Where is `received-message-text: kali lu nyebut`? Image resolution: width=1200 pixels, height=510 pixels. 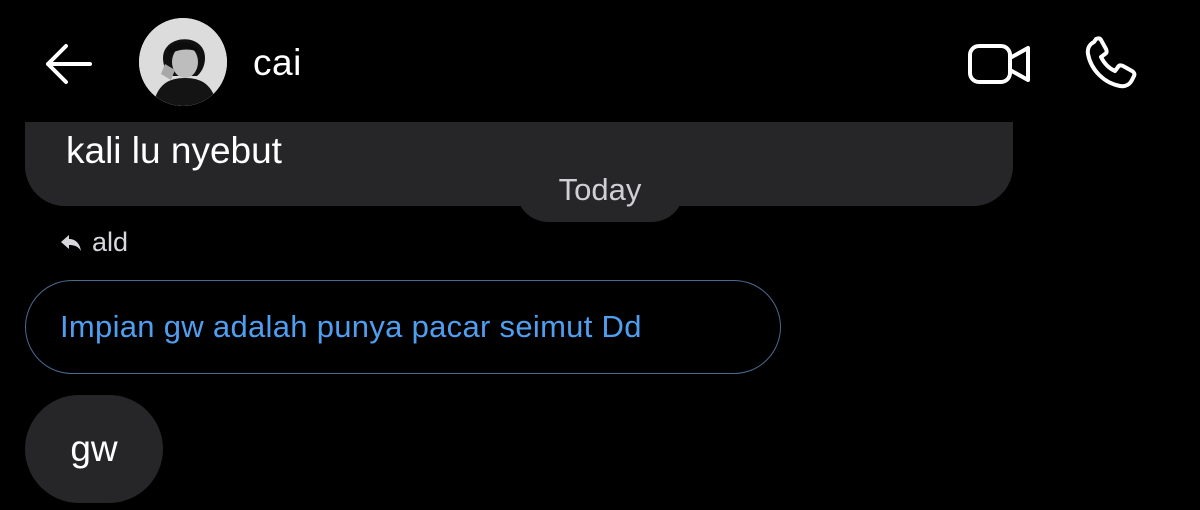 received-message-text: kali lu nyebut is located at coordinates (174, 150).